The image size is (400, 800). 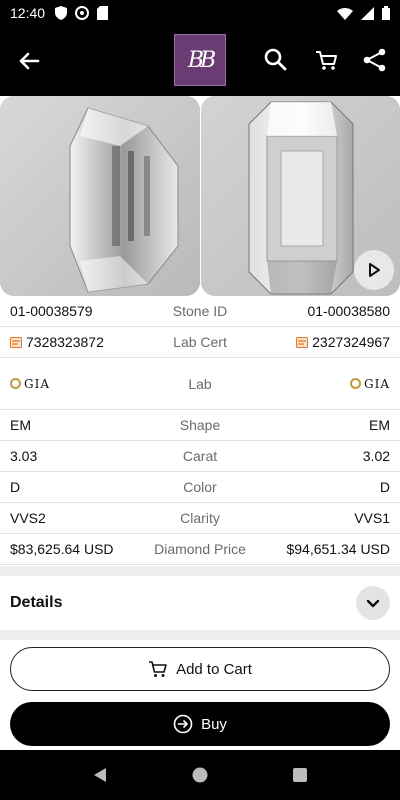 I want to click on label-lab: Lab, so click(x=200, y=383).